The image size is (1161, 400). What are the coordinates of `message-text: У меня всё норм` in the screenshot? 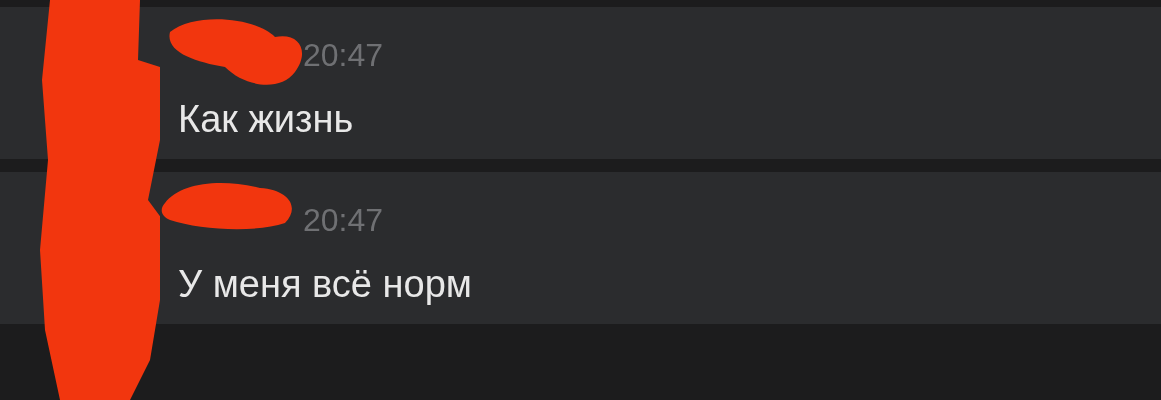 It's located at (325, 284).